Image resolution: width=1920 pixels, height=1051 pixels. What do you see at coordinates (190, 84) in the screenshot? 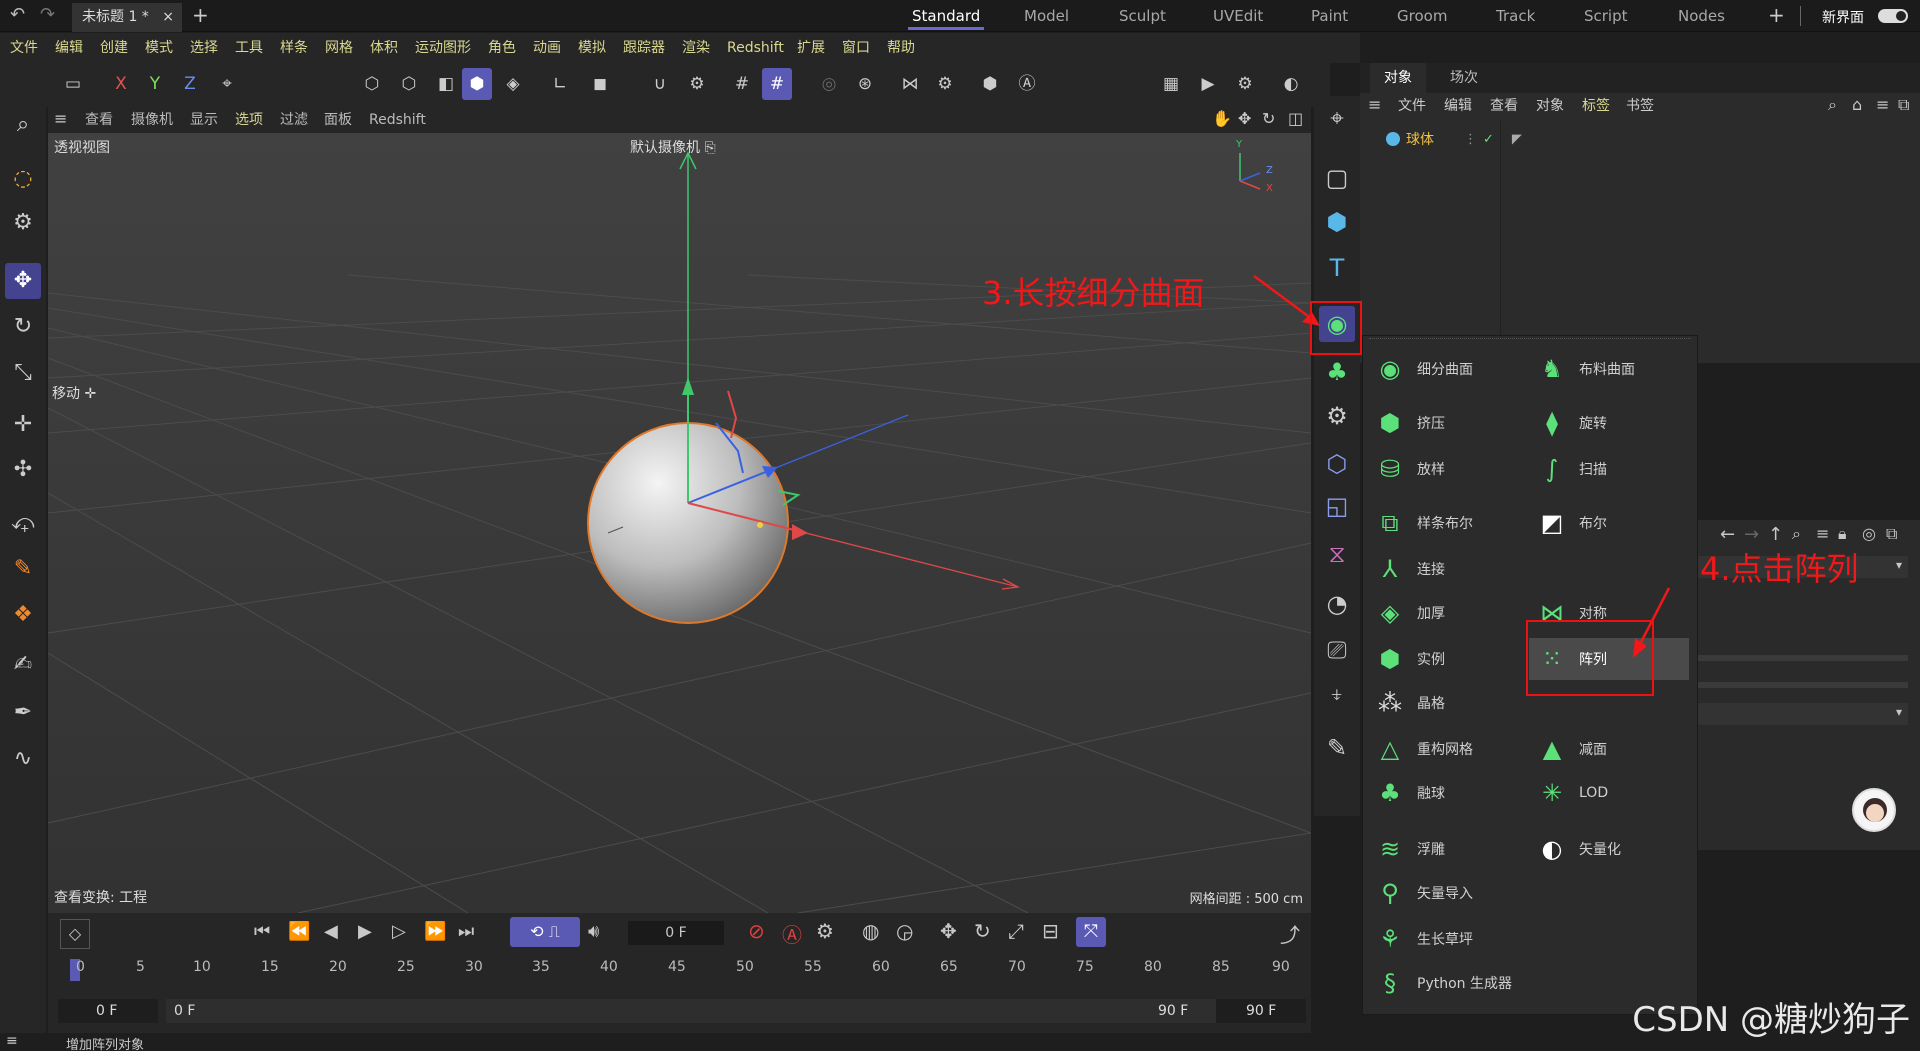
I see `axis-z-toggle: Z` at bounding box center [190, 84].